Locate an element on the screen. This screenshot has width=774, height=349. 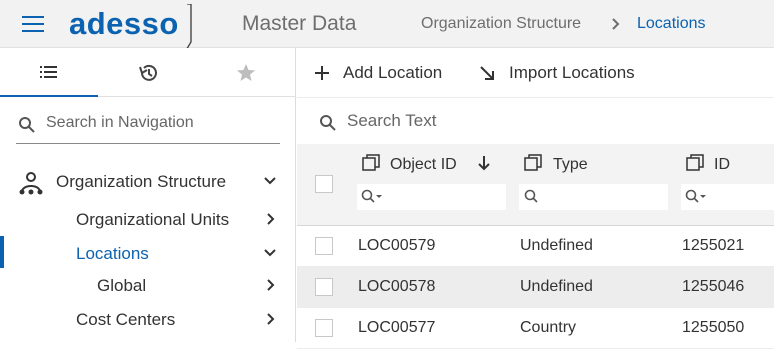
breadcrumb-organization-structure: Organization Structure is located at coordinates (501, 24).